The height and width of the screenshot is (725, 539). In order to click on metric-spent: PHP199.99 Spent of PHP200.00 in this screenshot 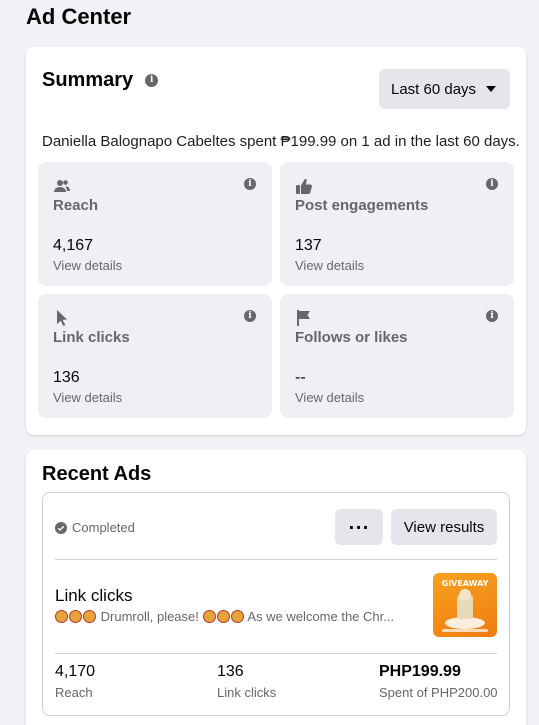, I will do `click(438, 681)`.